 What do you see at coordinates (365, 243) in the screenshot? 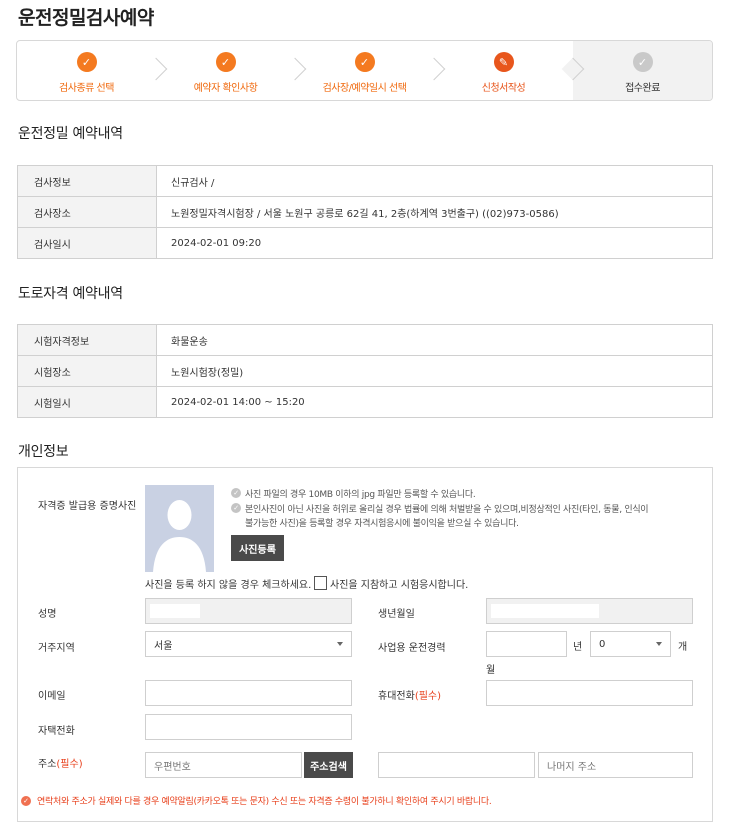
I see `table-row: 검사일시 2024-02-01 09:20` at bounding box center [365, 243].